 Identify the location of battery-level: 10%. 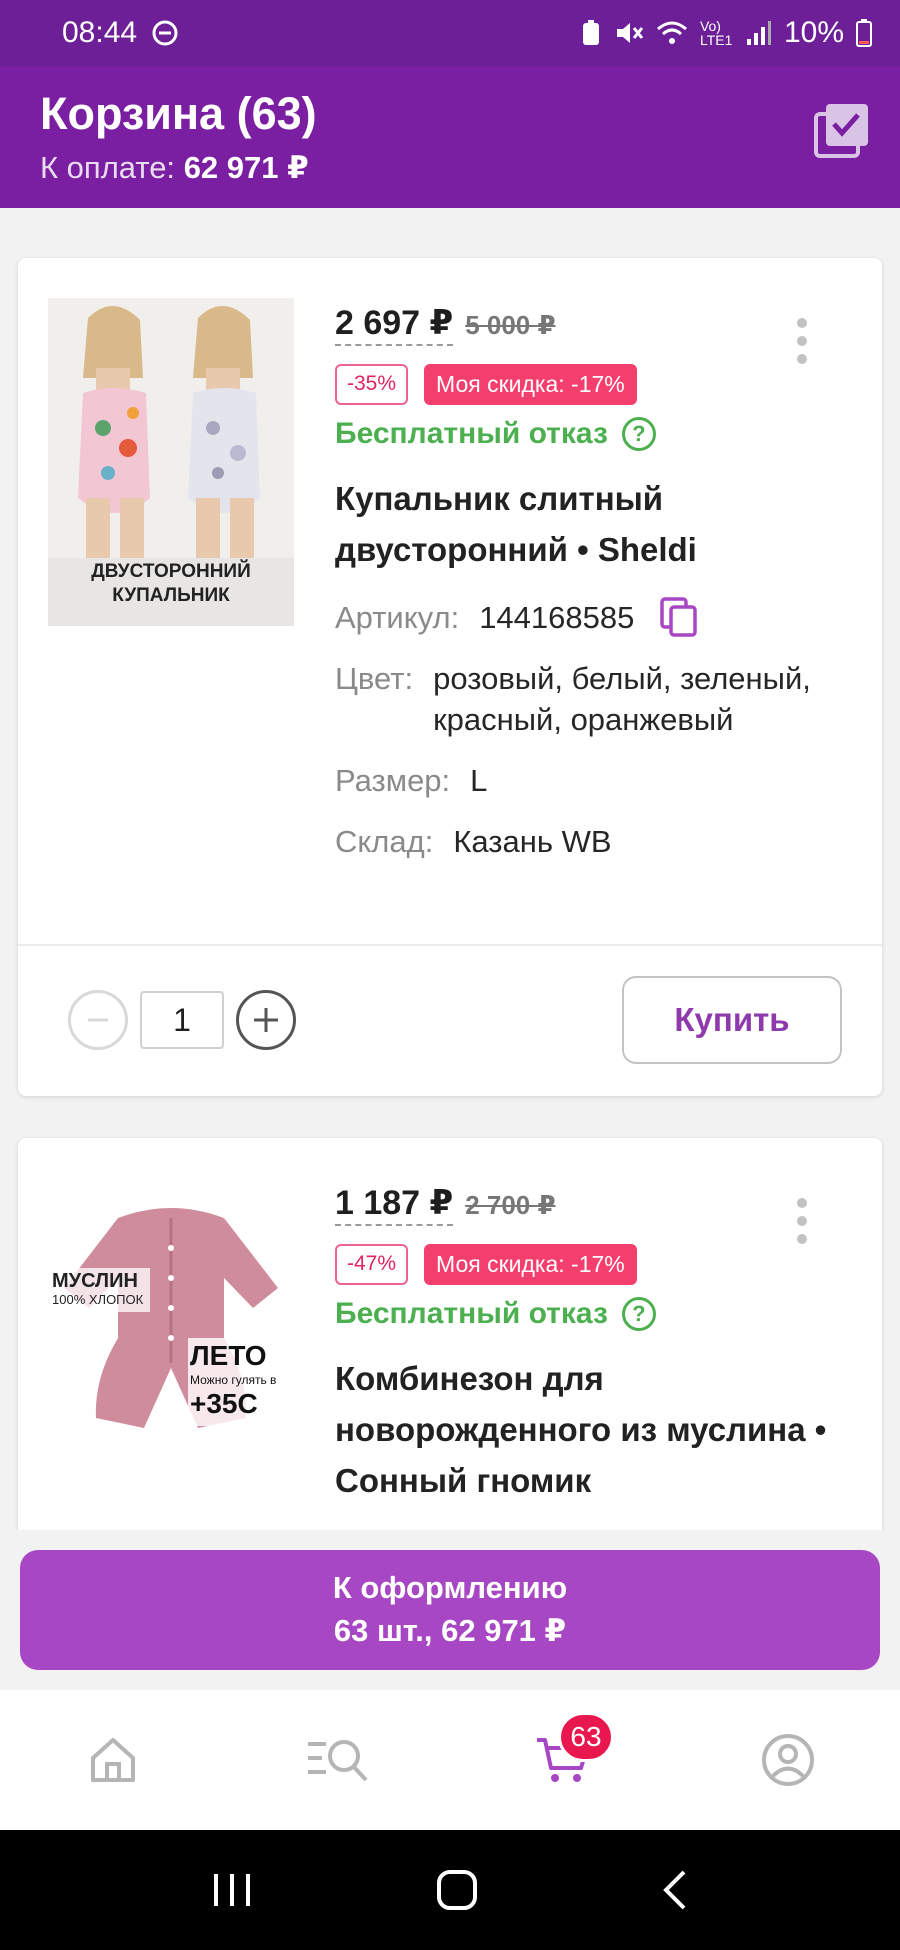
(813, 32).